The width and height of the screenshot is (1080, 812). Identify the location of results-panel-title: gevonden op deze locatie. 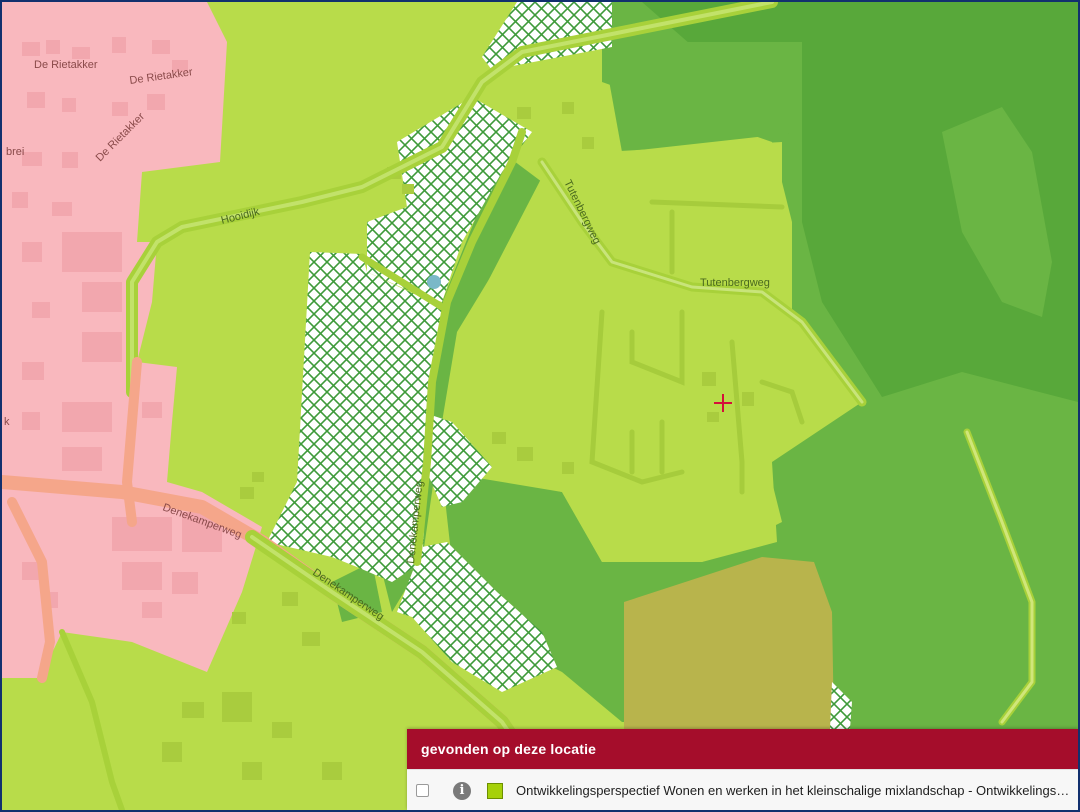
(742, 749).